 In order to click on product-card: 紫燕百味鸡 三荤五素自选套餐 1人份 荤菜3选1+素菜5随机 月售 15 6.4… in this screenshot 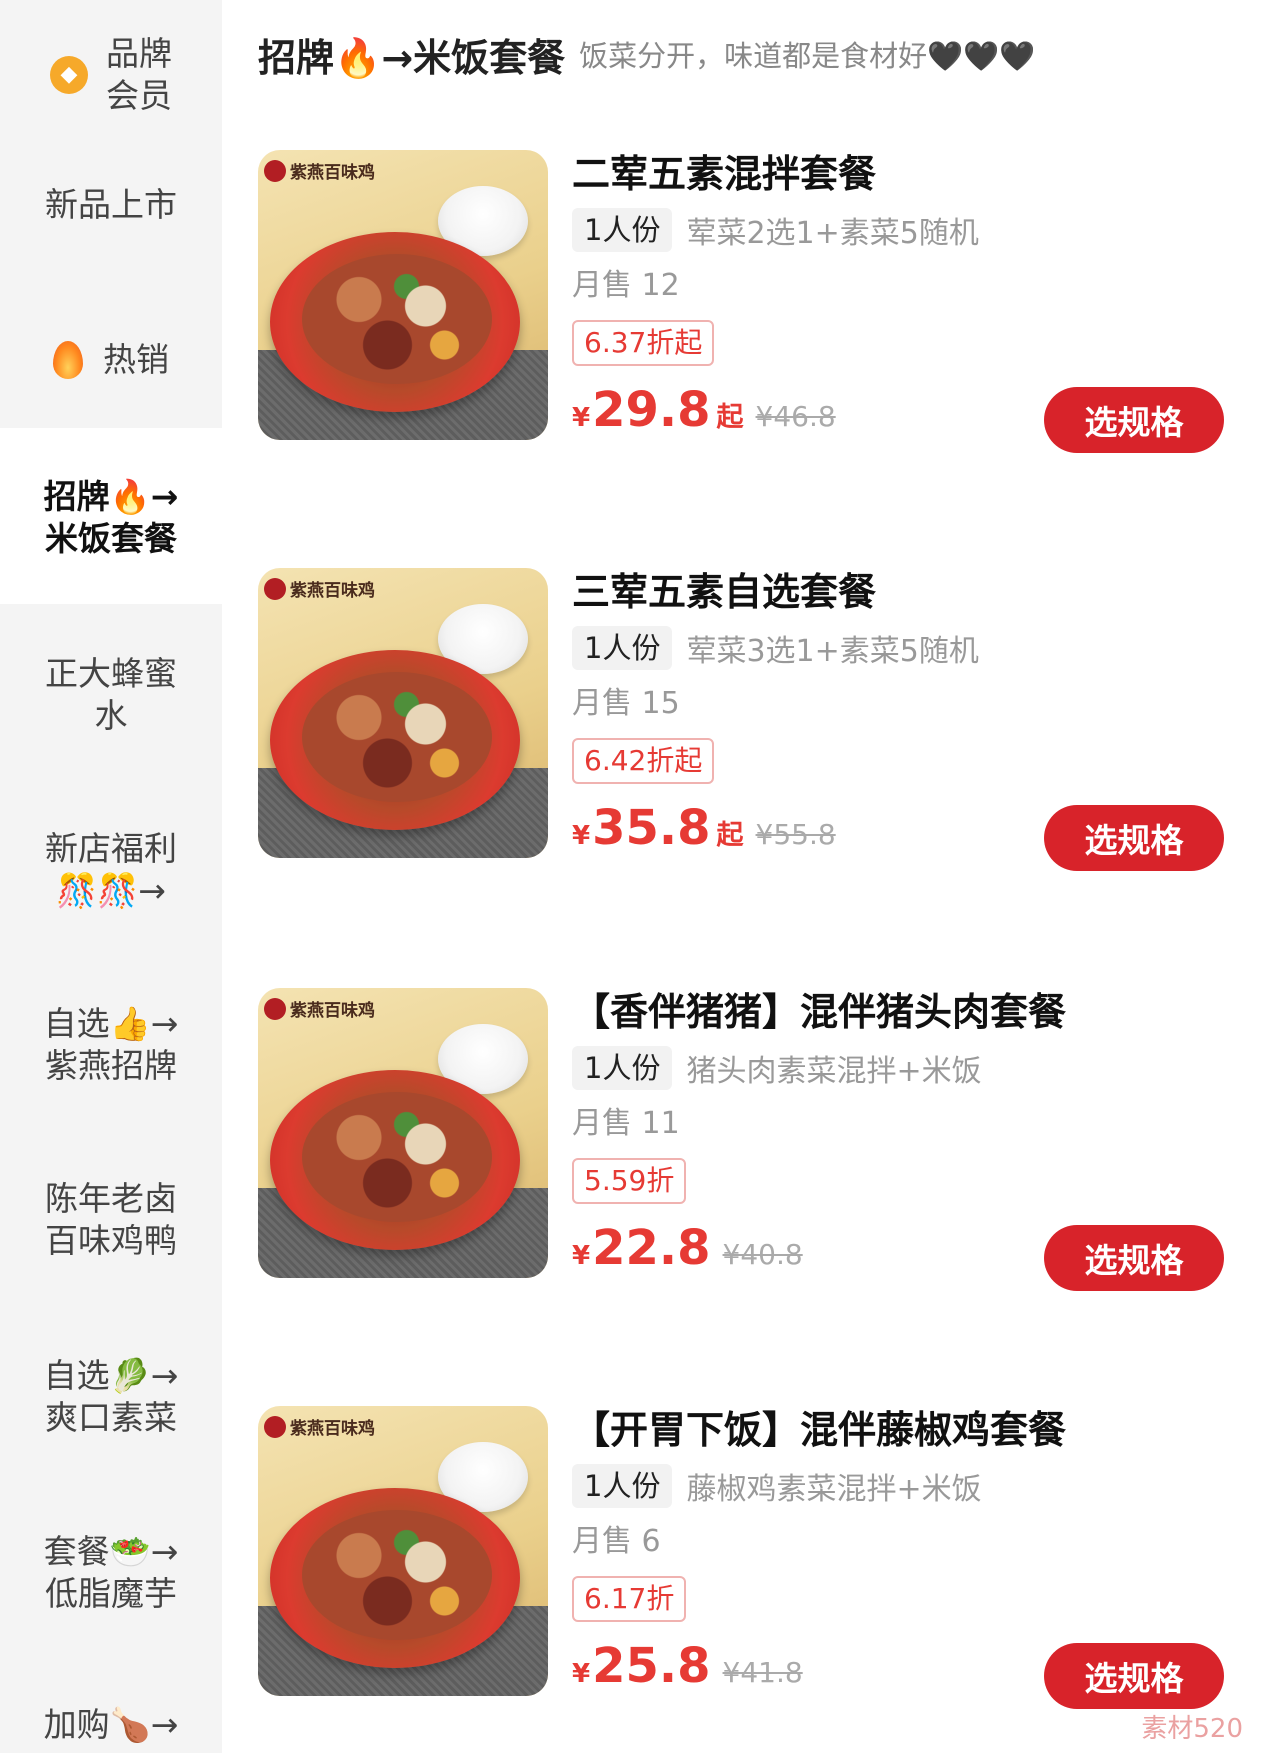, I will do `click(748, 719)`.